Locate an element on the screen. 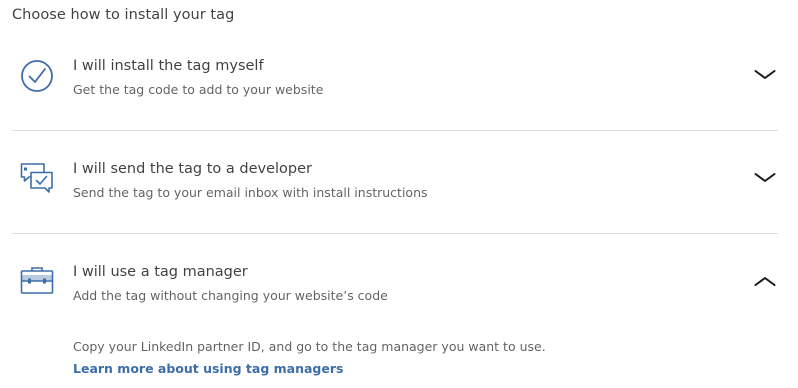 The width and height of the screenshot is (798, 388). learn-more-link: Learn more about using tag managers is located at coordinates (208, 368).